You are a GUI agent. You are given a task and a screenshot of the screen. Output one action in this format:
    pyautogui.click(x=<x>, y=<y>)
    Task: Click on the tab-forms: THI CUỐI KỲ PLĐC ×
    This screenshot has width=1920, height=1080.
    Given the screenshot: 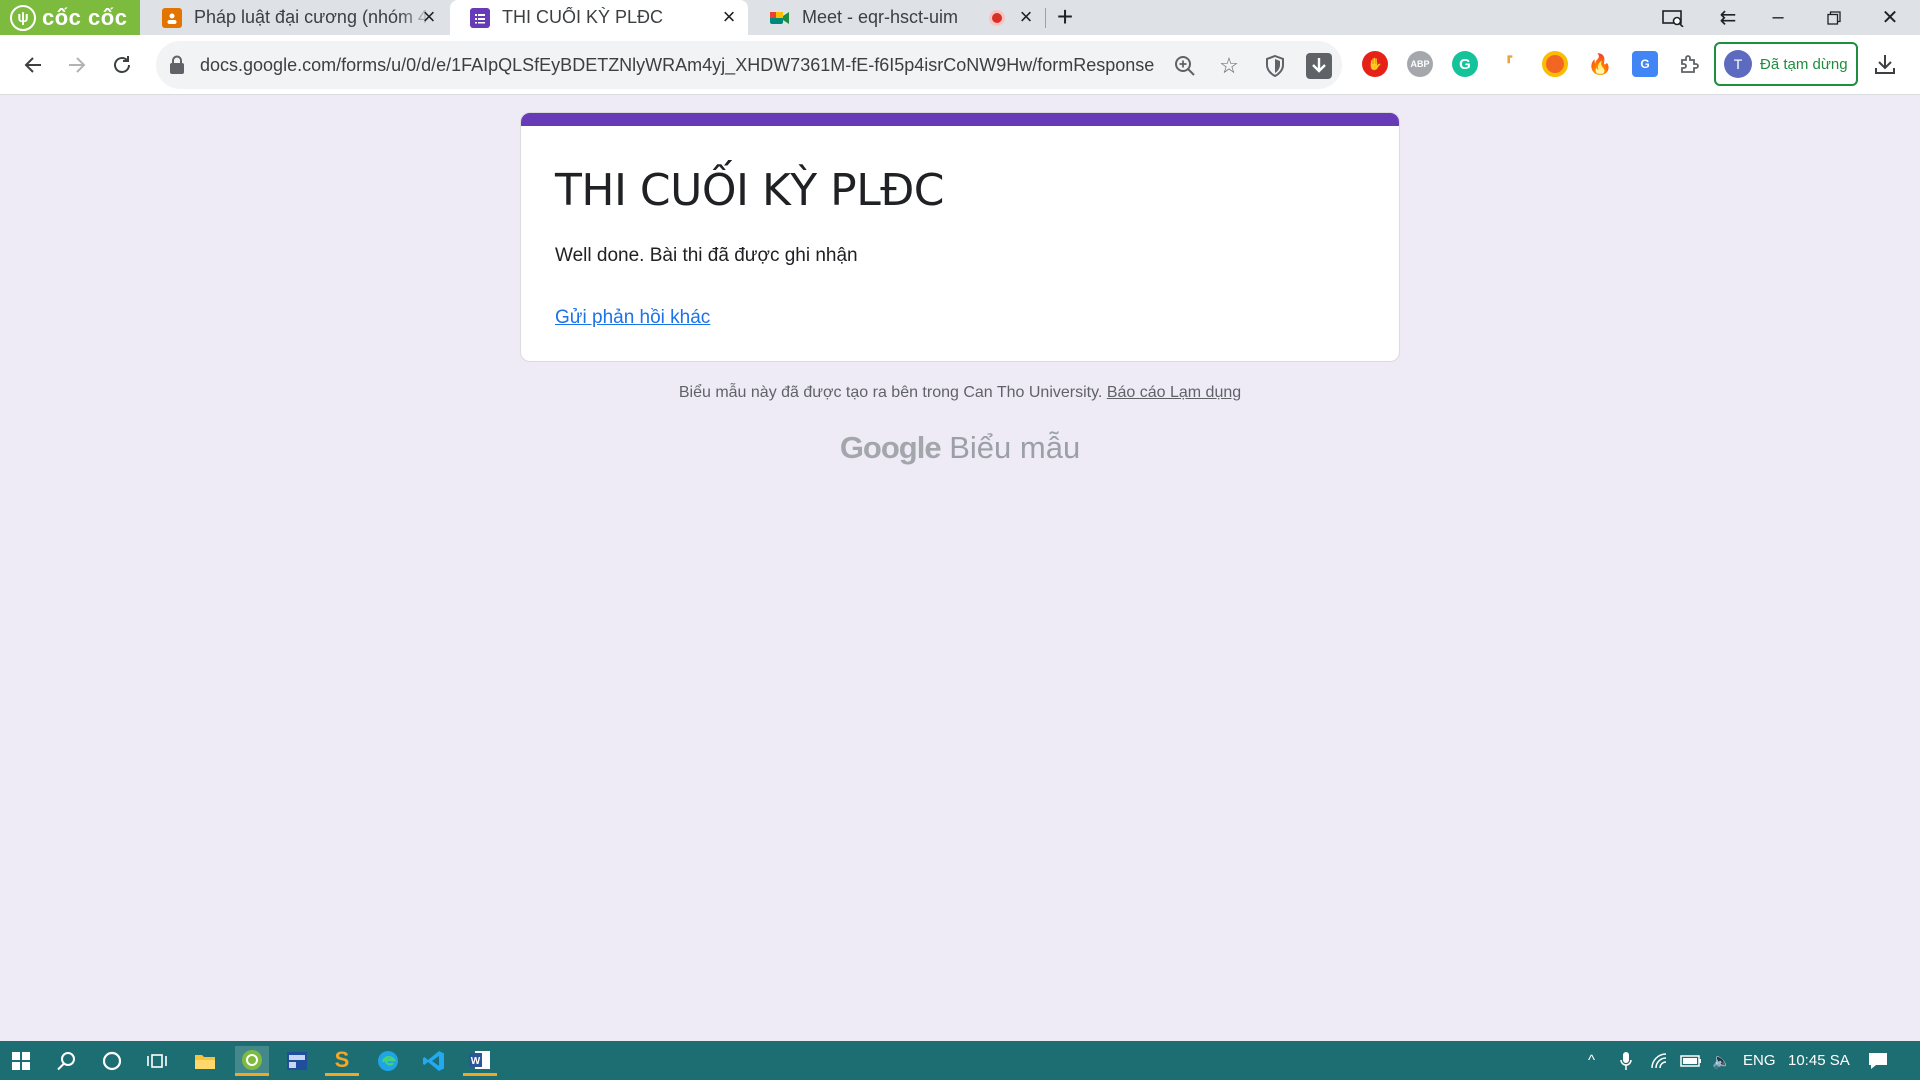 What is the action you would take?
    pyautogui.click(x=599, y=17)
    